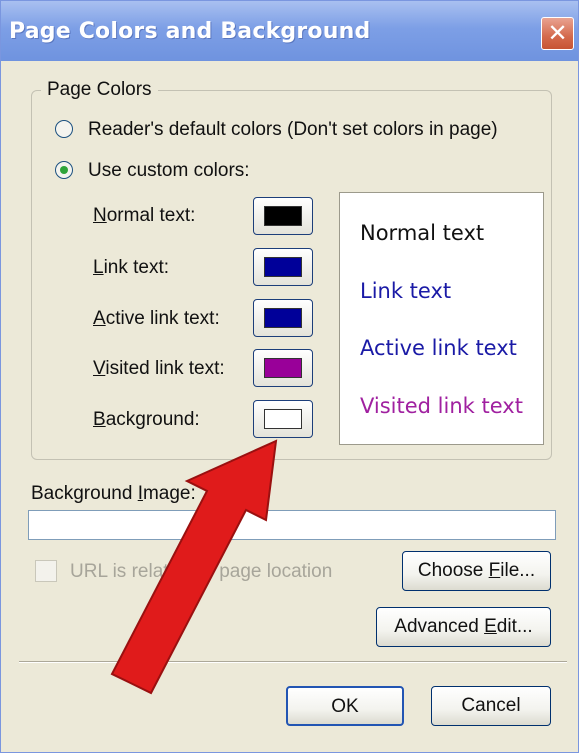 The width and height of the screenshot is (579, 754). What do you see at coordinates (293, 662) in the screenshot?
I see `separator` at bounding box center [293, 662].